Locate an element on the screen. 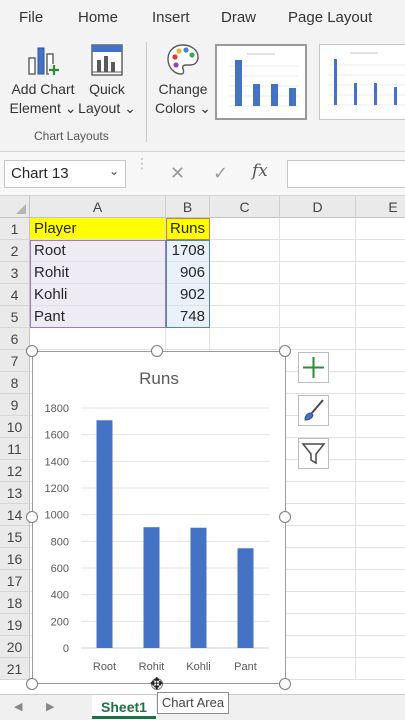 The height and width of the screenshot is (720, 405). row-header-15: 15 is located at coordinates (15, 537).